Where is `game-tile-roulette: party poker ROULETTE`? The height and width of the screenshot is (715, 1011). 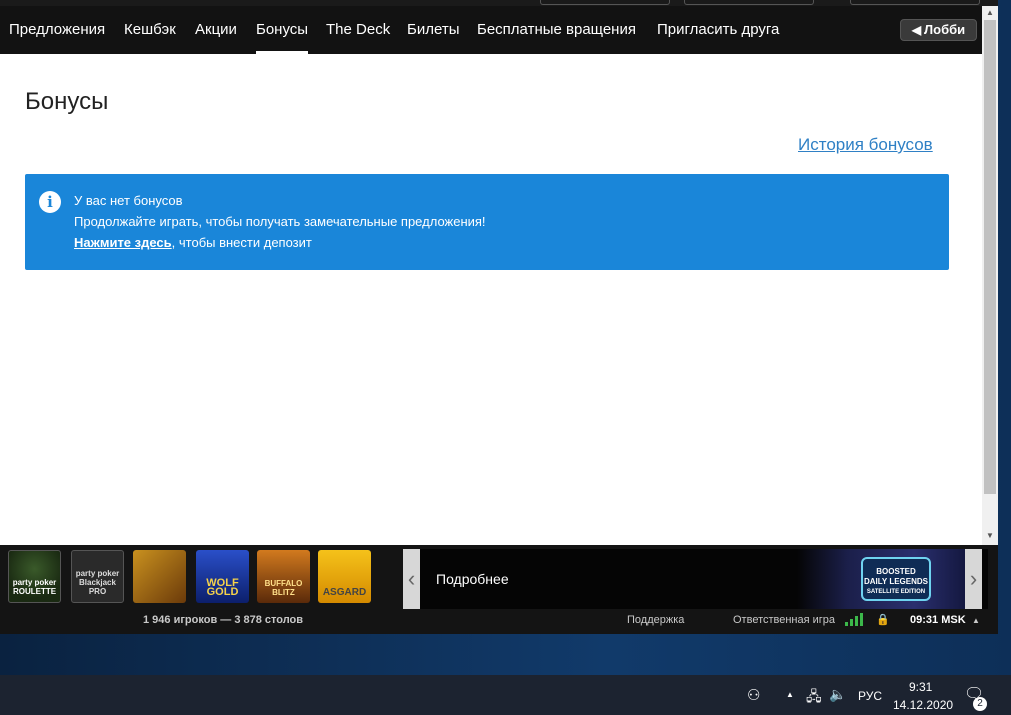 game-tile-roulette: party poker ROULETTE is located at coordinates (34, 576).